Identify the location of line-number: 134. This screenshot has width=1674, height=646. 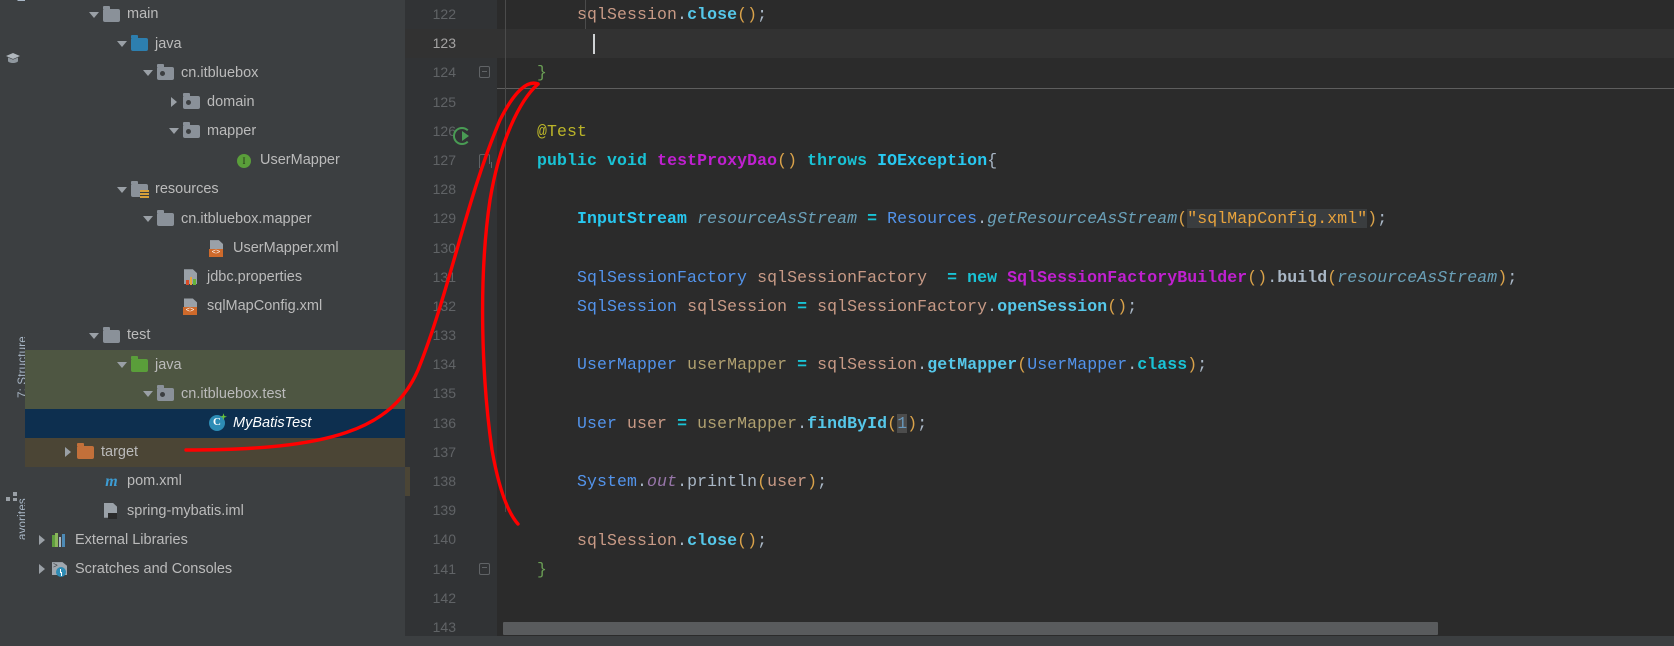
(444, 364).